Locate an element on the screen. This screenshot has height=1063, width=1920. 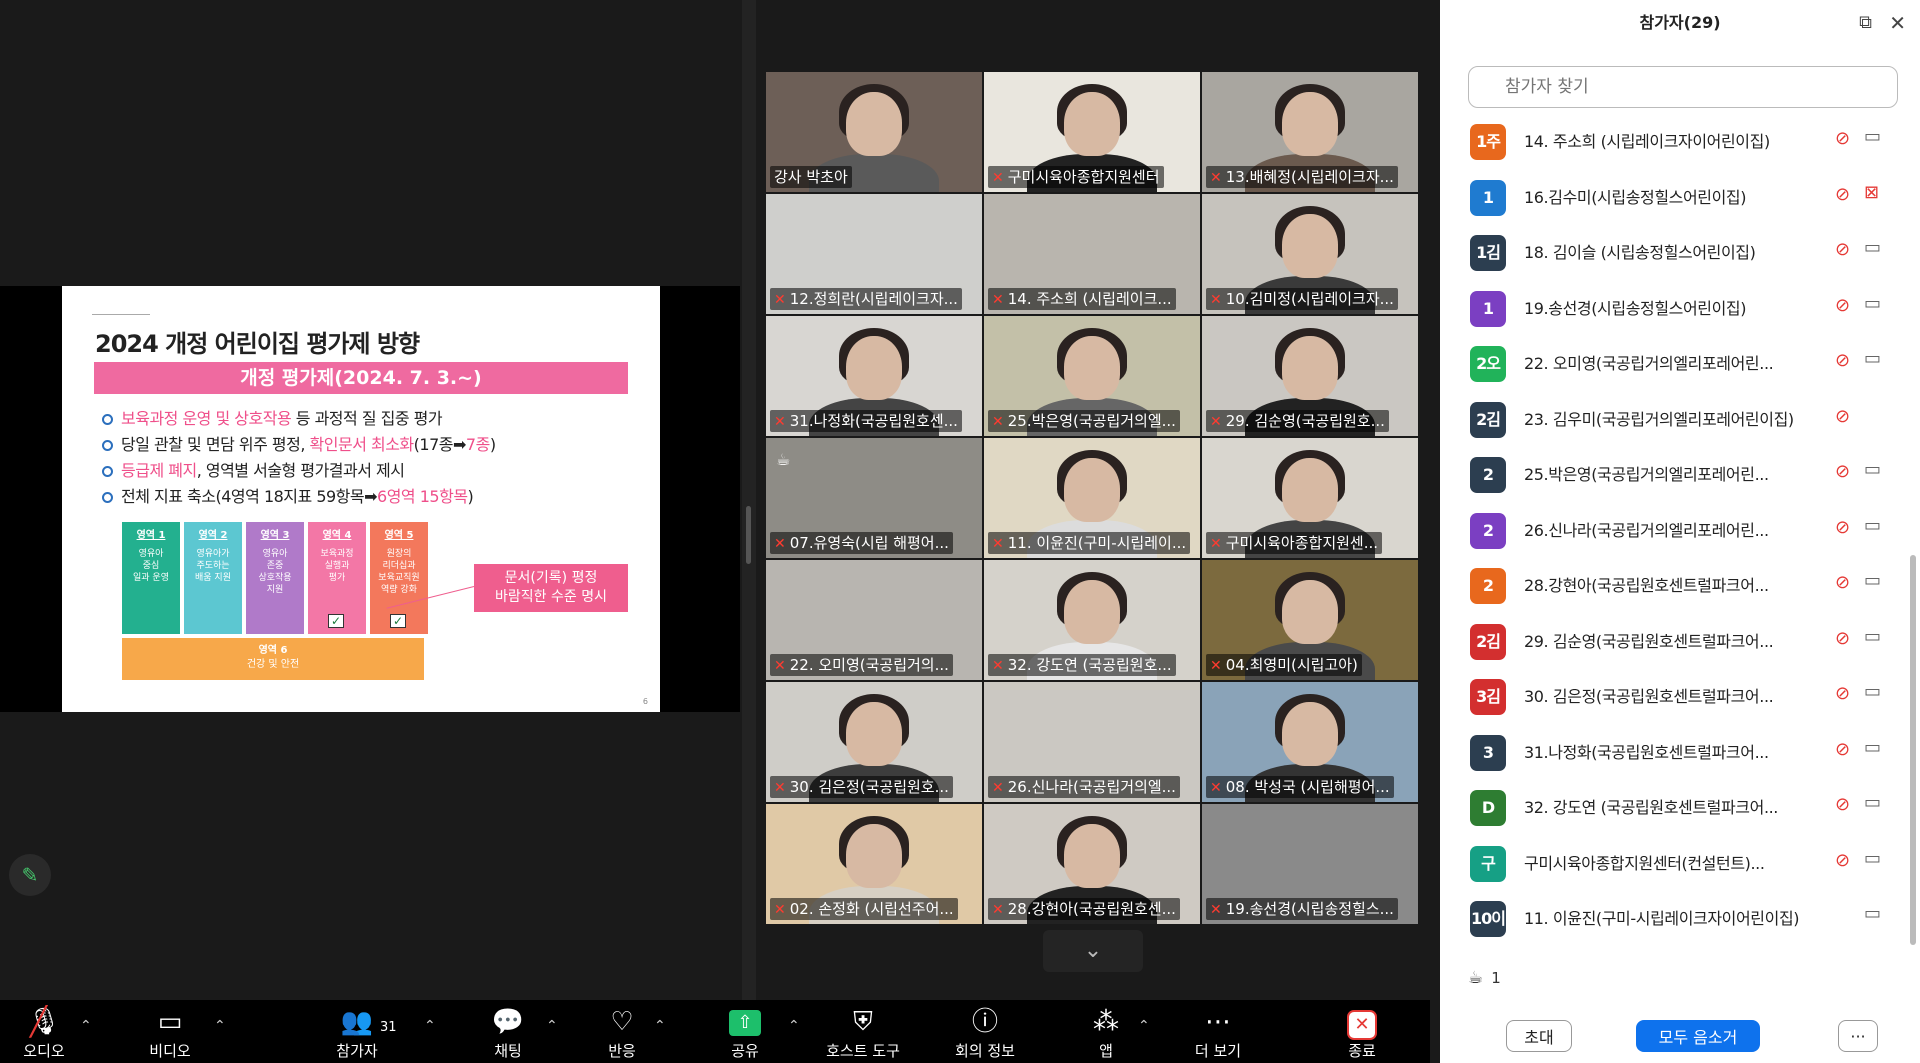
participant-list-item: 1김 18. 김이슬 (시립송정힐스어린이집) ⊘ ▭ is located at coordinates (1675, 251).